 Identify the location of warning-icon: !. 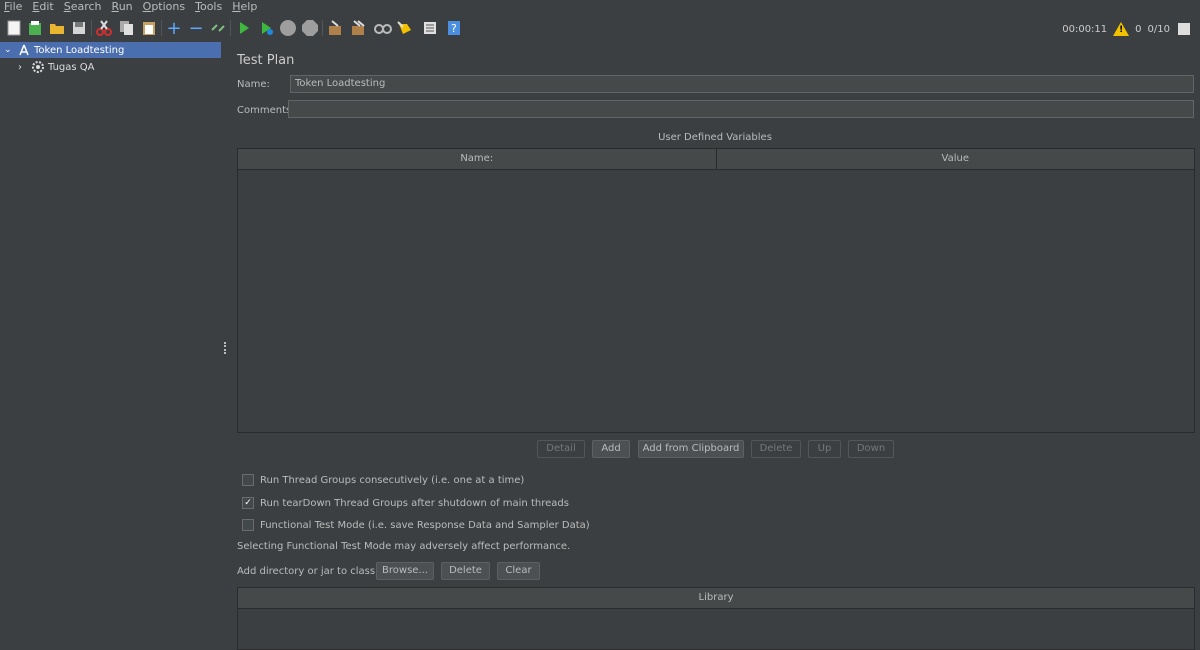
(1121, 29).